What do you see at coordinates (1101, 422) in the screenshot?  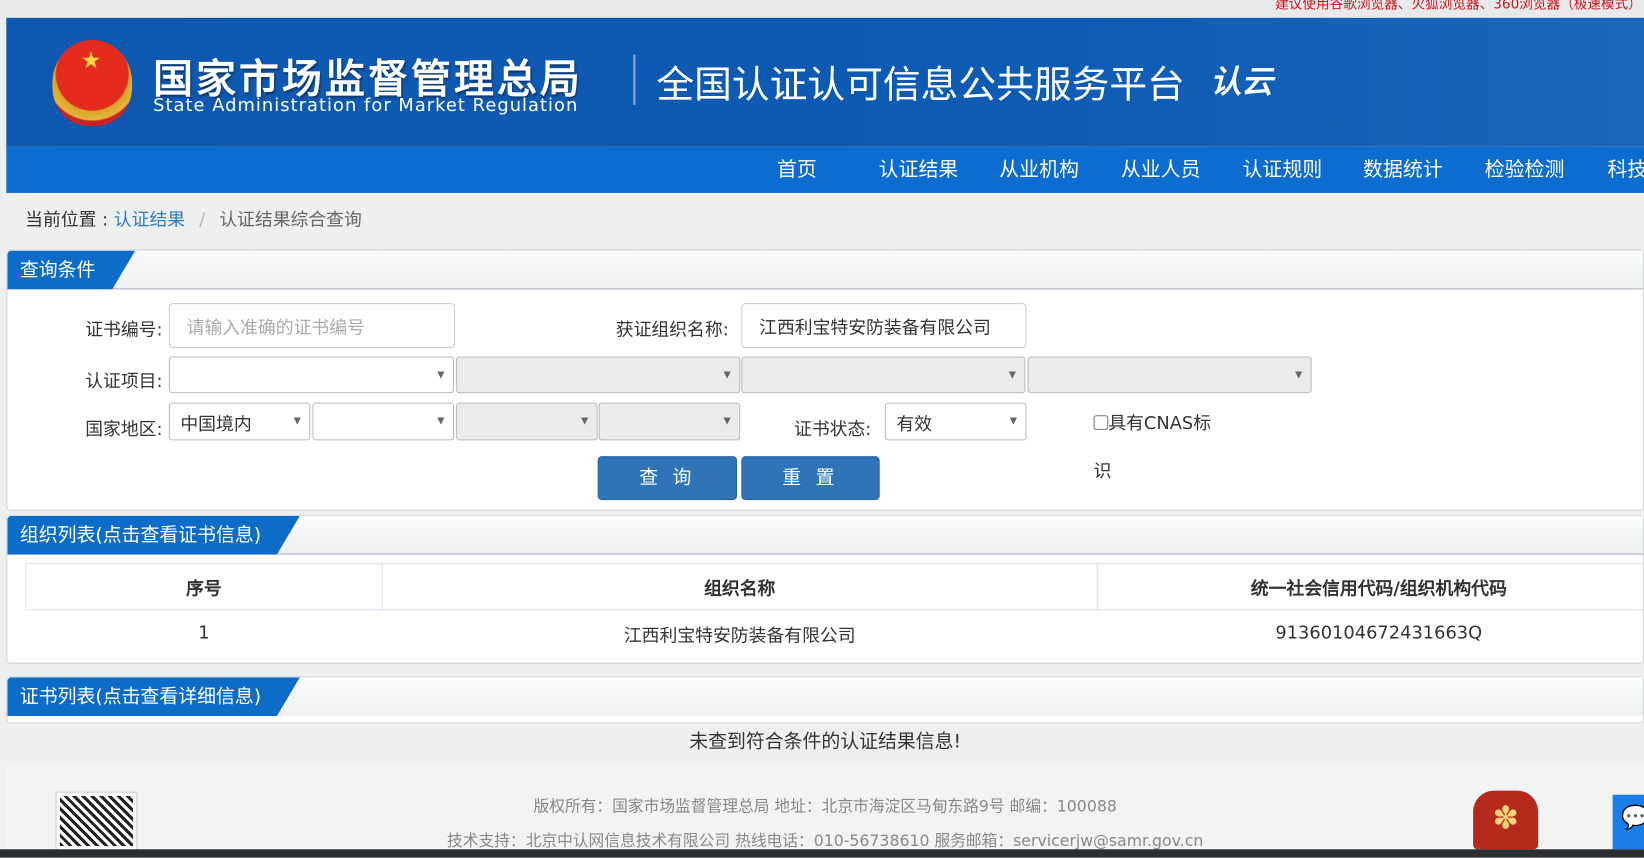 I see `cnas-checkbox` at bounding box center [1101, 422].